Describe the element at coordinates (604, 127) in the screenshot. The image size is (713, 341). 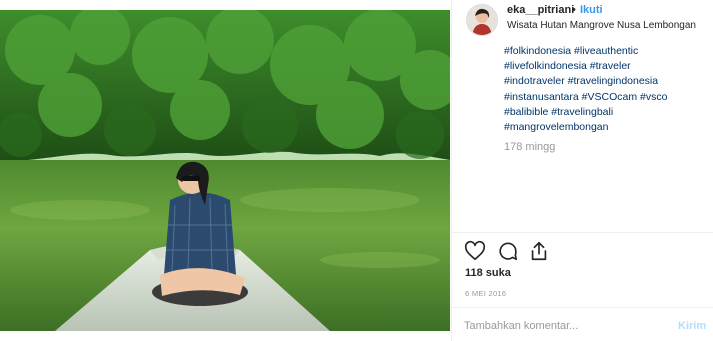
I see `hashtag-line: #mangrovelembongan` at that location.